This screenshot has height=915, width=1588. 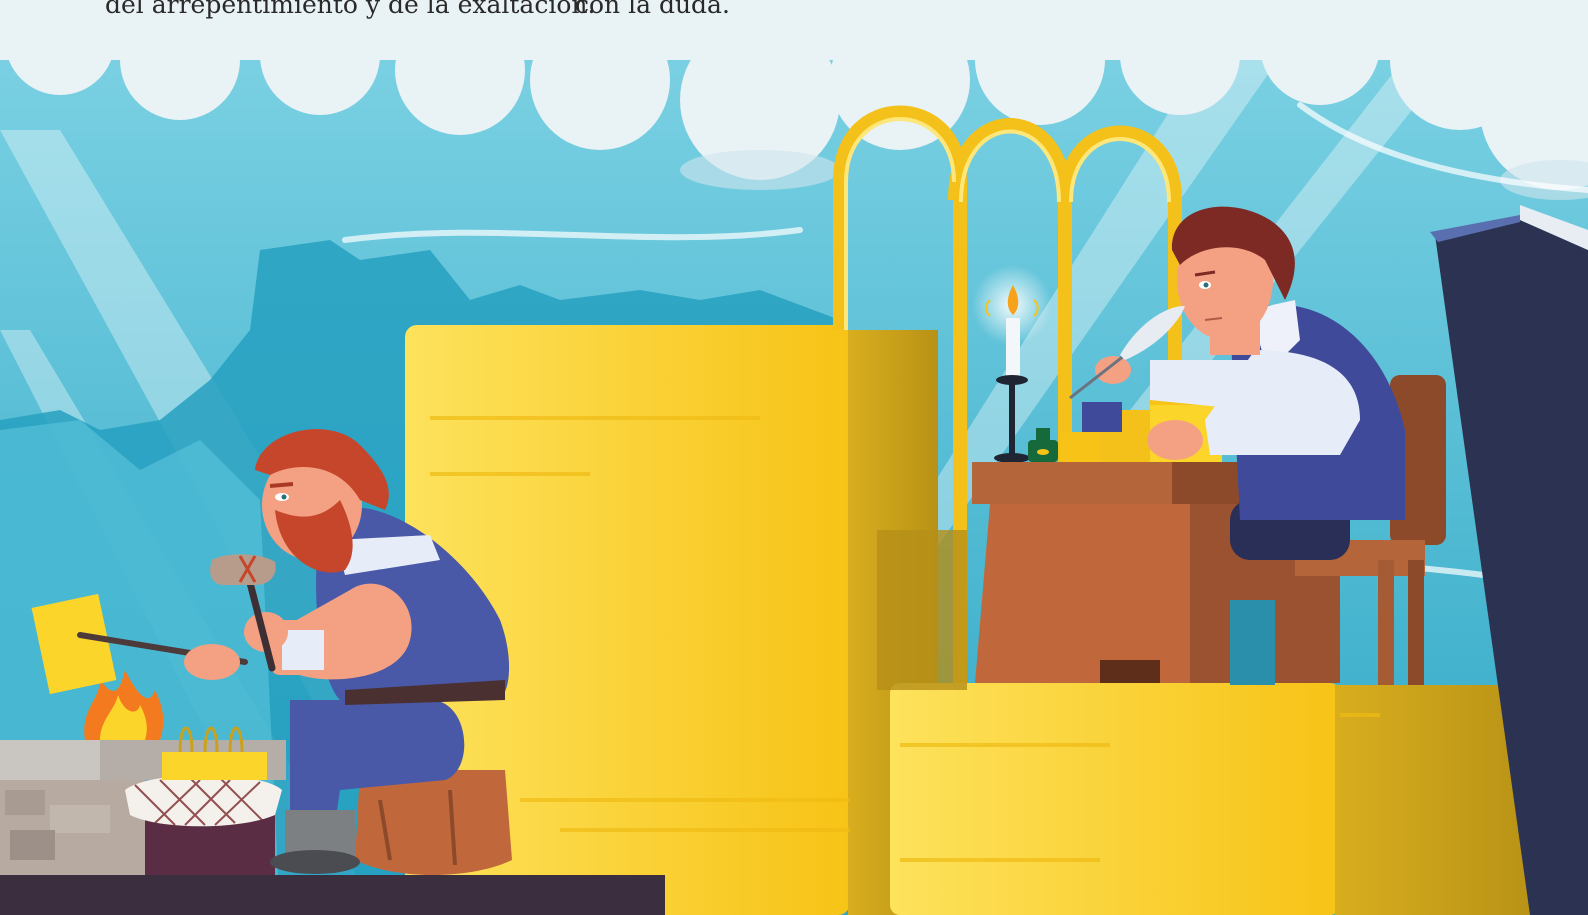 What do you see at coordinates (332, 895) in the screenshot?
I see `ground-base` at bounding box center [332, 895].